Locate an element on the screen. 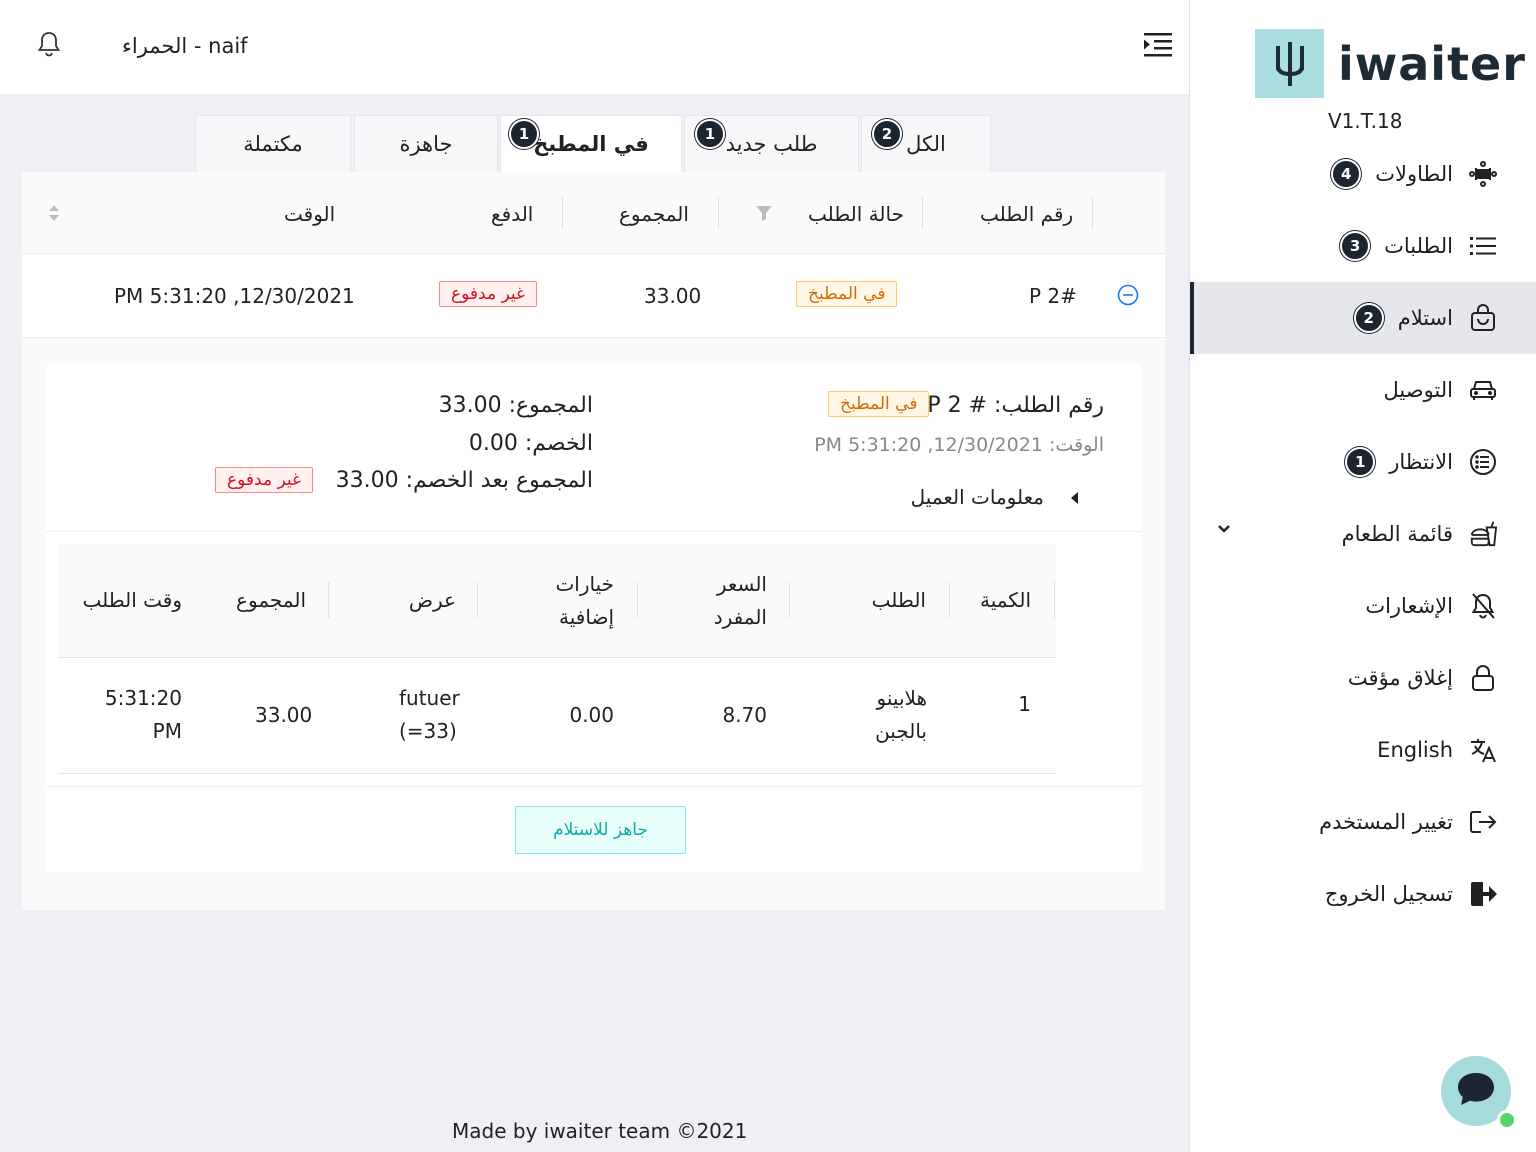 The image size is (1536, 1152). sidebar-item-language: English is located at coordinates (1363, 750).